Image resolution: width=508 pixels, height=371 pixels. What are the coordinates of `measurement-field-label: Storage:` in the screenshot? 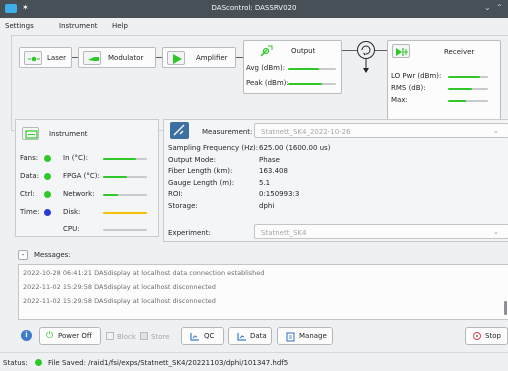 It's located at (183, 206).